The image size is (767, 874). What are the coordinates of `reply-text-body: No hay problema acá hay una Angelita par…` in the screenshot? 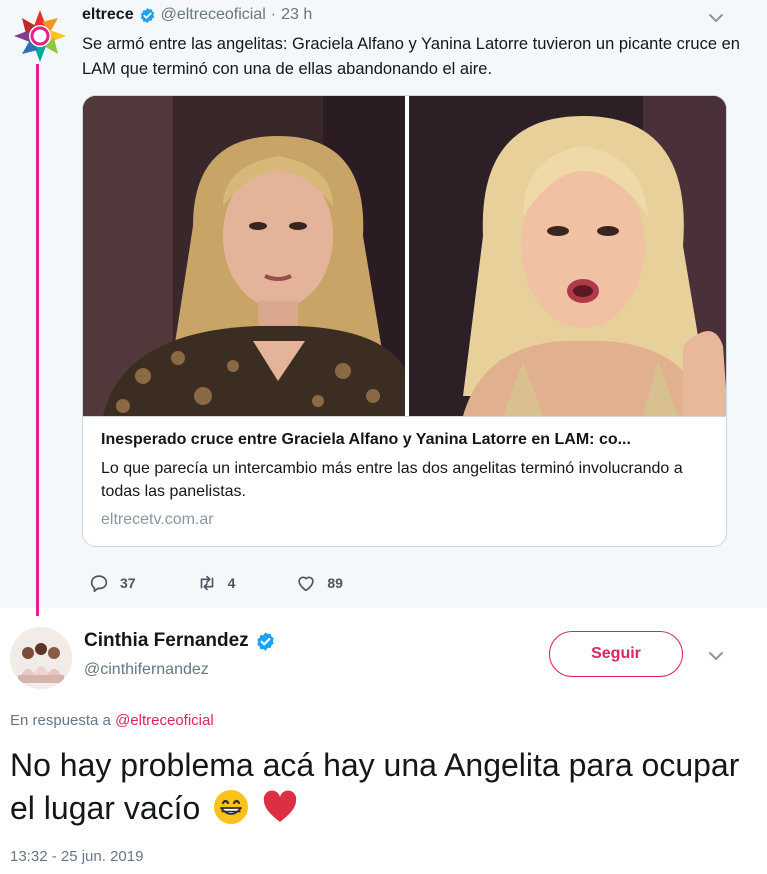 It's located at (375, 786).